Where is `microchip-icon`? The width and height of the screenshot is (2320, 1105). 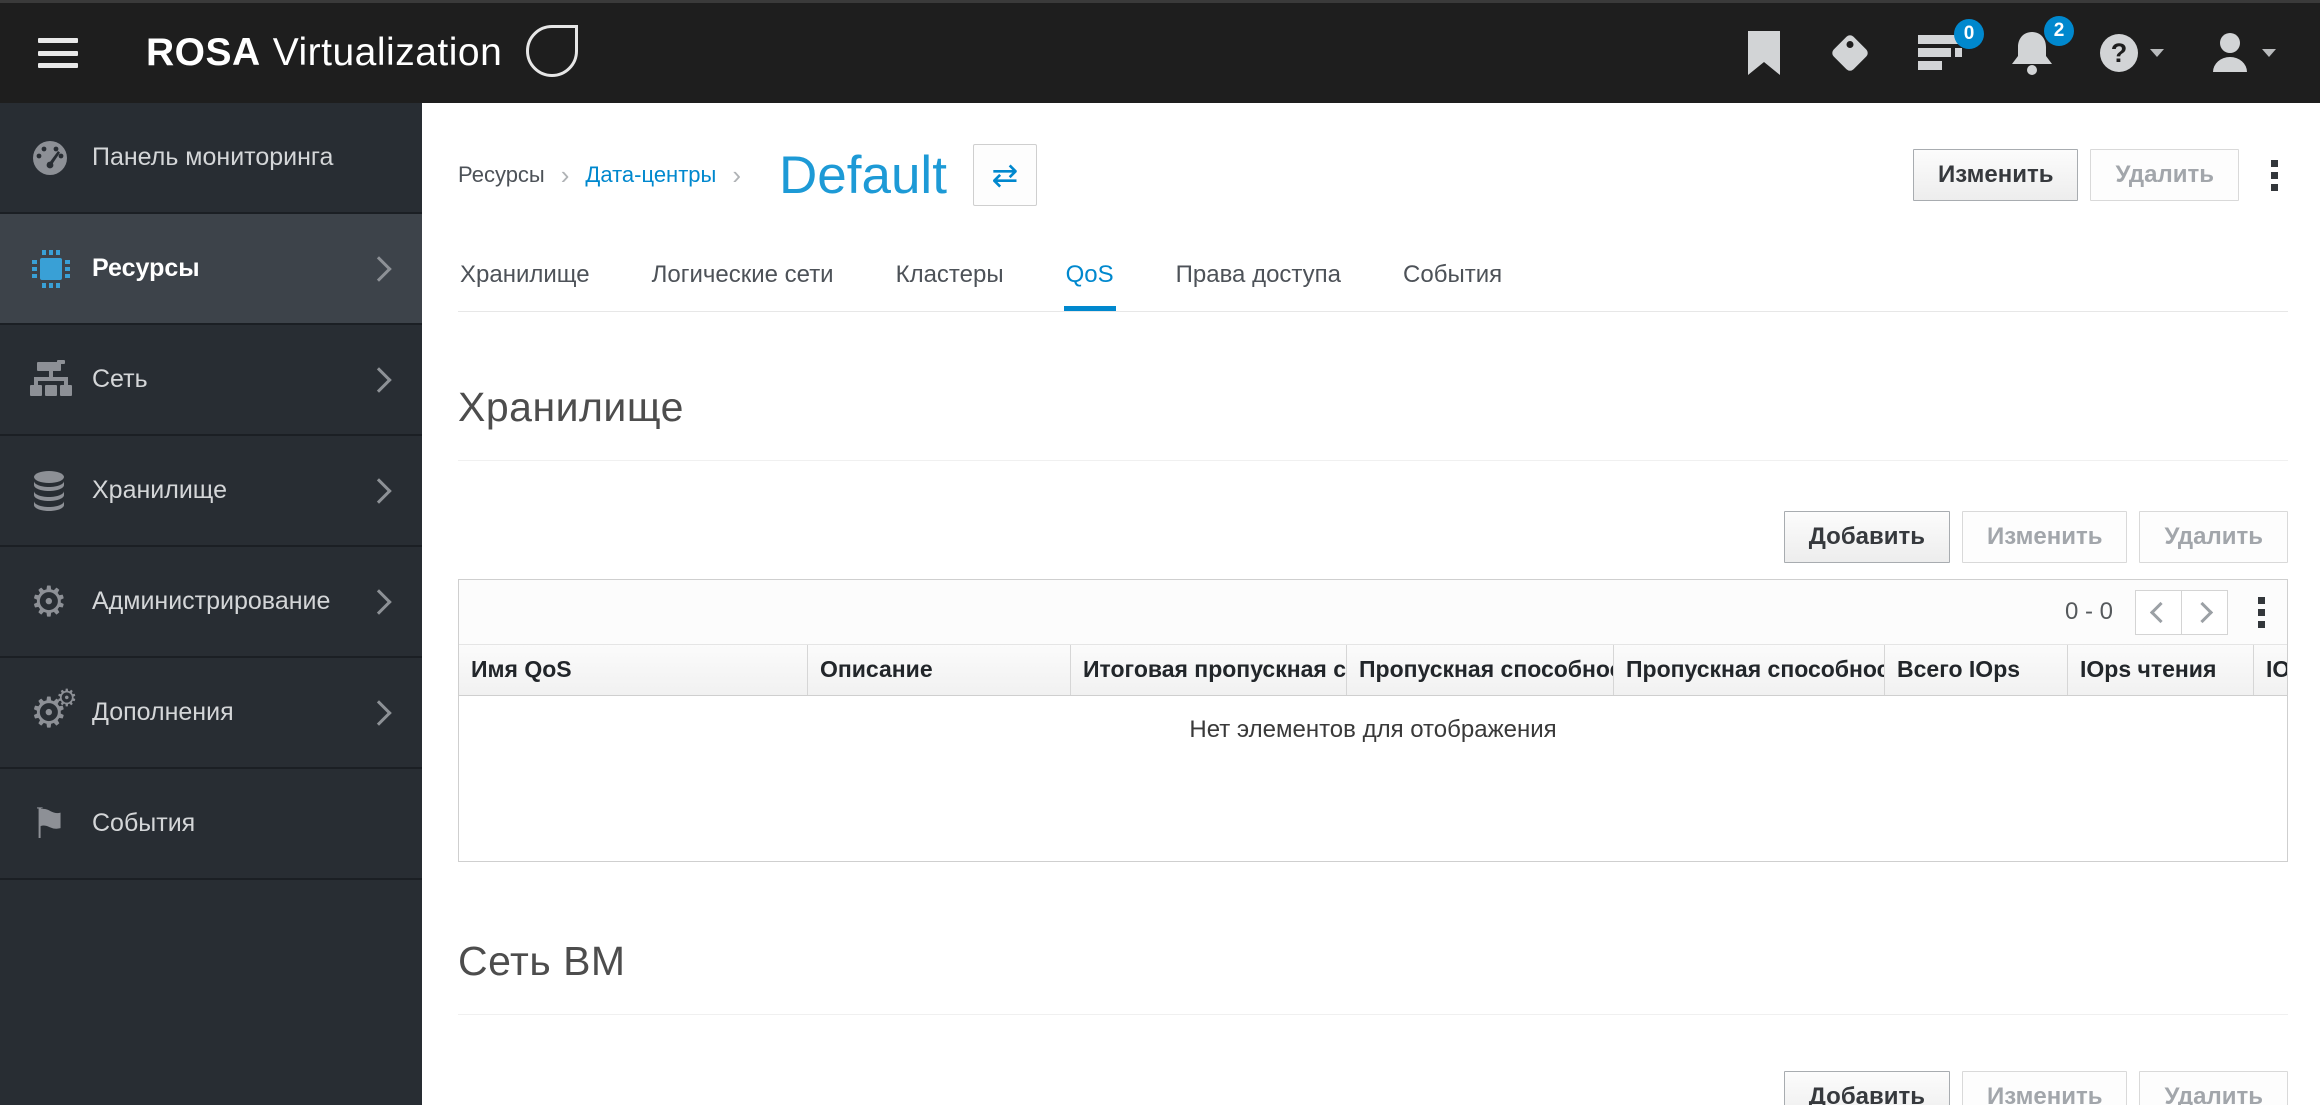 microchip-icon is located at coordinates (61, 269).